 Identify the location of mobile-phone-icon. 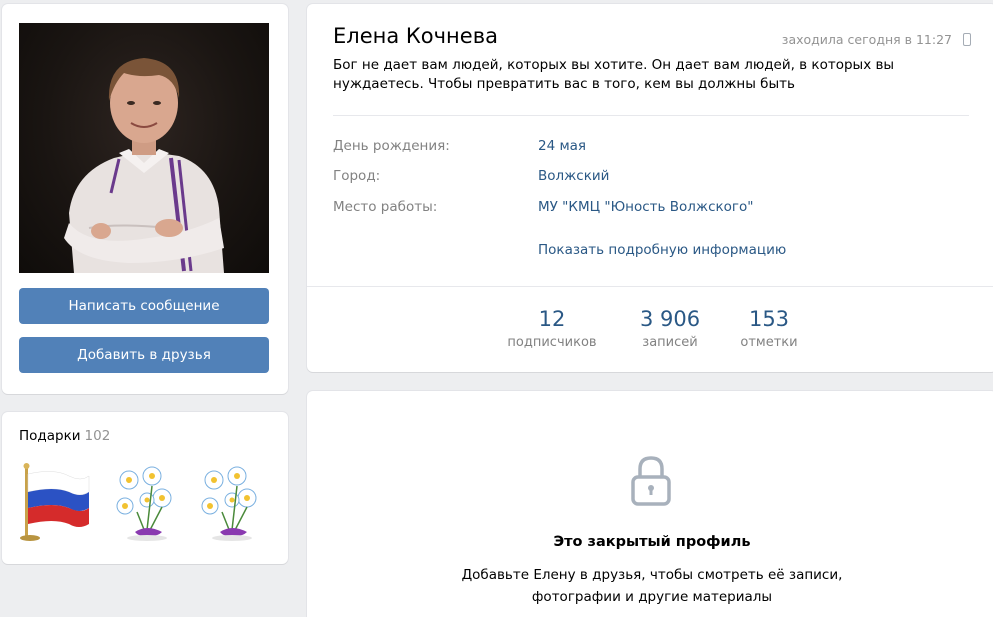
(967, 39).